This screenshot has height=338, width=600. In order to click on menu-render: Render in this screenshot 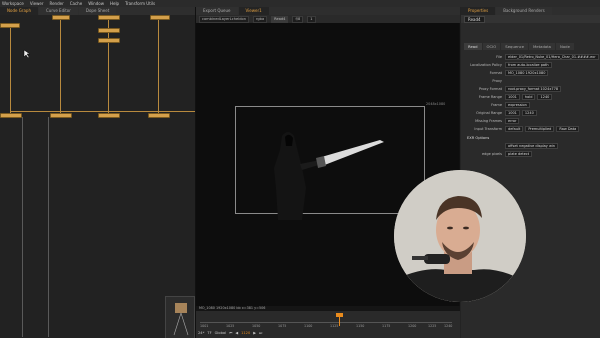, I will do `click(56, 3)`.